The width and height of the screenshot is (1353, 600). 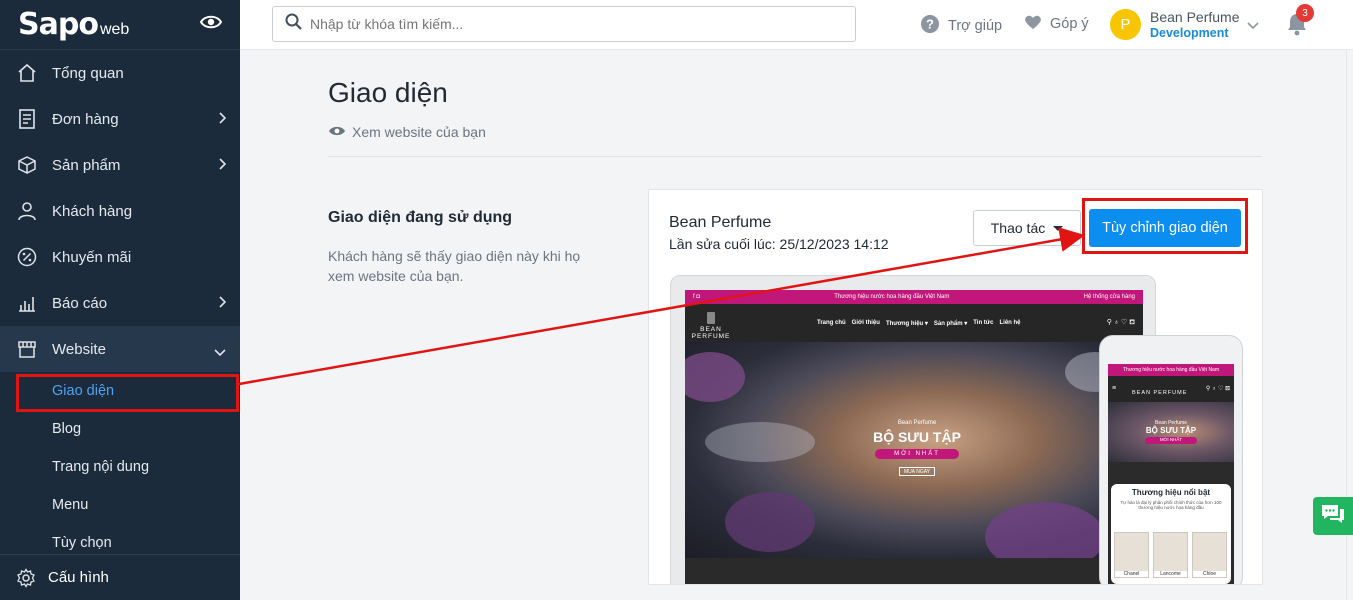 What do you see at coordinates (419, 132) in the screenshot?
I see `view-website-label: Xem website của bạn` at bounding box center [419, 132].